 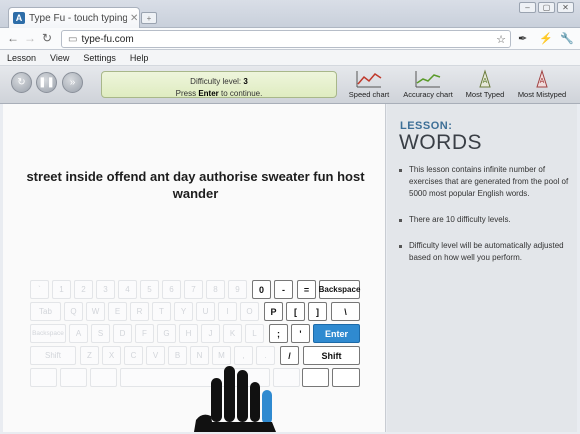 What do you see at coordinates (144, 333) in the screenshot?
I see `key-f: F` at bounding box center [144, 333].